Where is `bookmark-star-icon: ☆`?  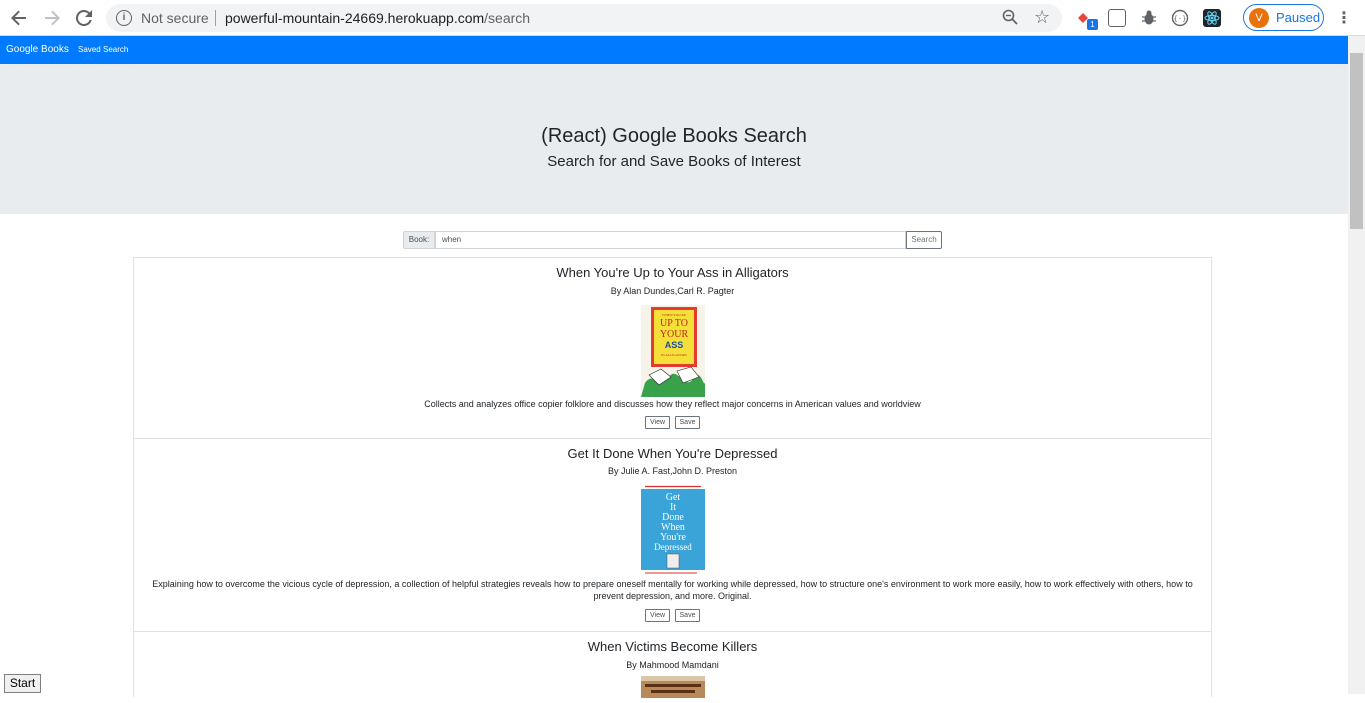 bookmark-star-icon: ☆ is located at coordinates (1042, 17).